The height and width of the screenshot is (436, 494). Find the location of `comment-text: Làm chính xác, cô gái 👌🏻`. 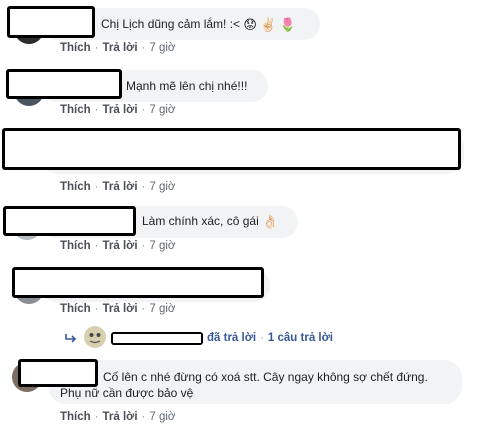

comment-text: Làm chính xác, cô gái 👌🏻 is located at coordinates (210, 221).